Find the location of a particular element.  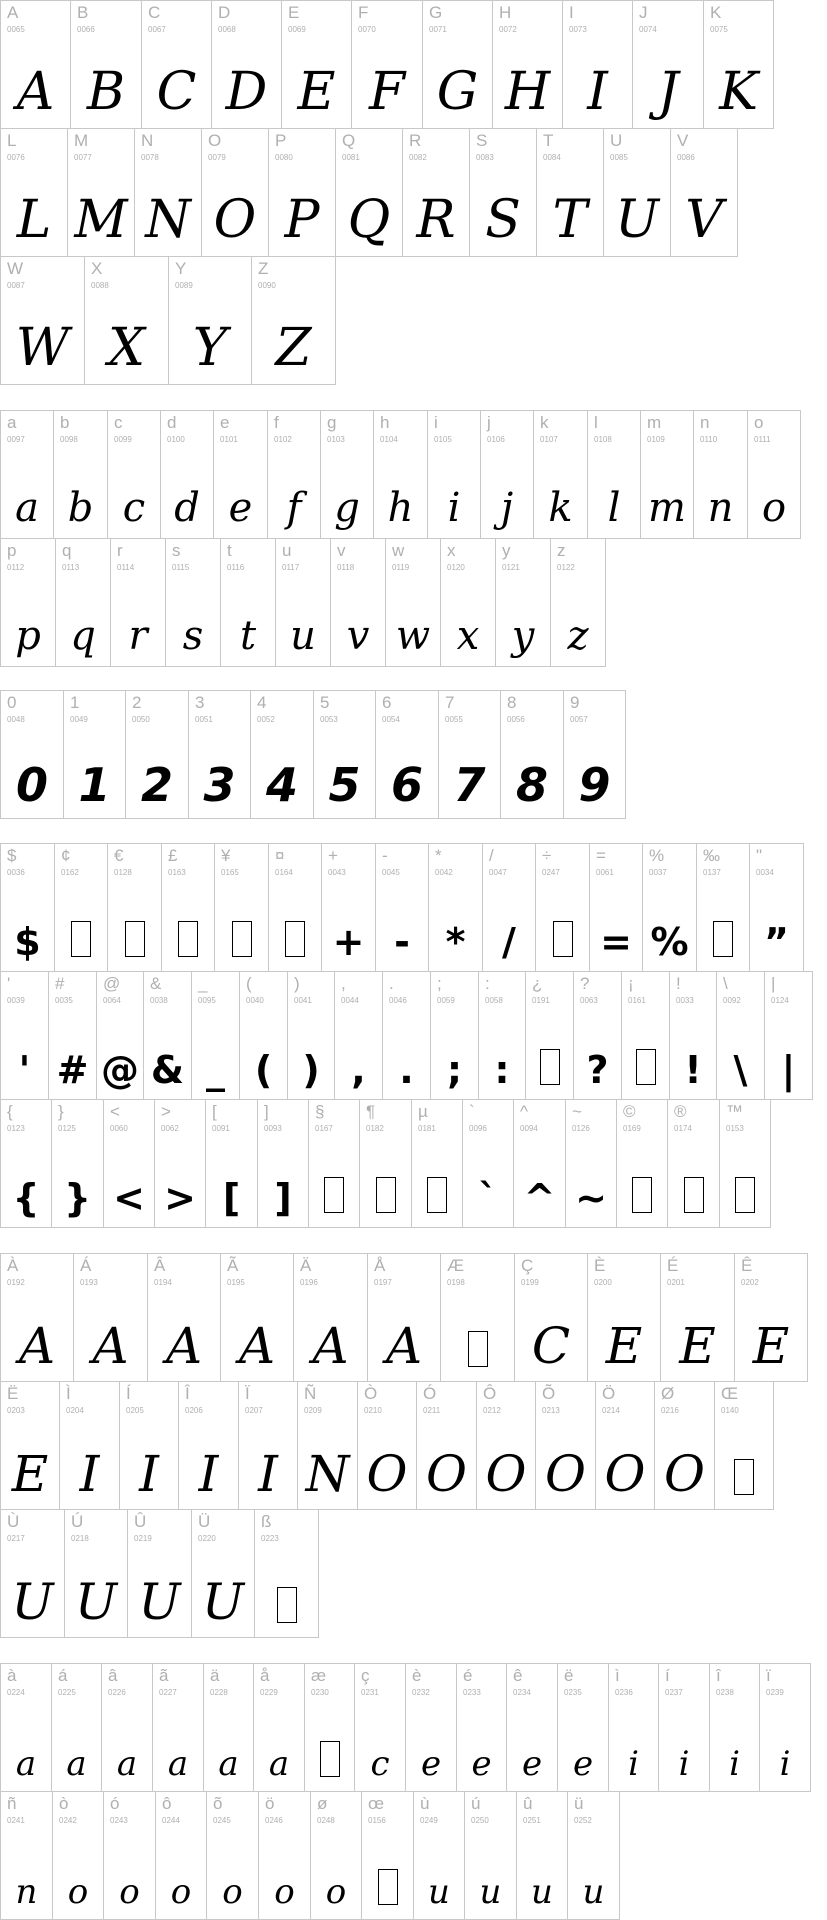

glyph-label: Ò is located at coordinates (371, 1393).